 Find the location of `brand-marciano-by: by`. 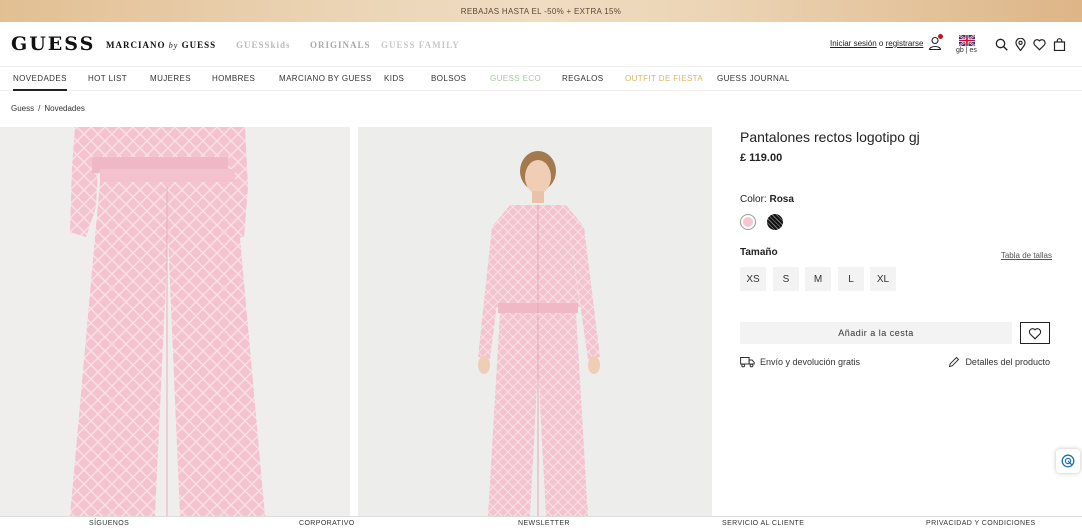

brand-marciano-by: by is located at coordinates (173, 45).